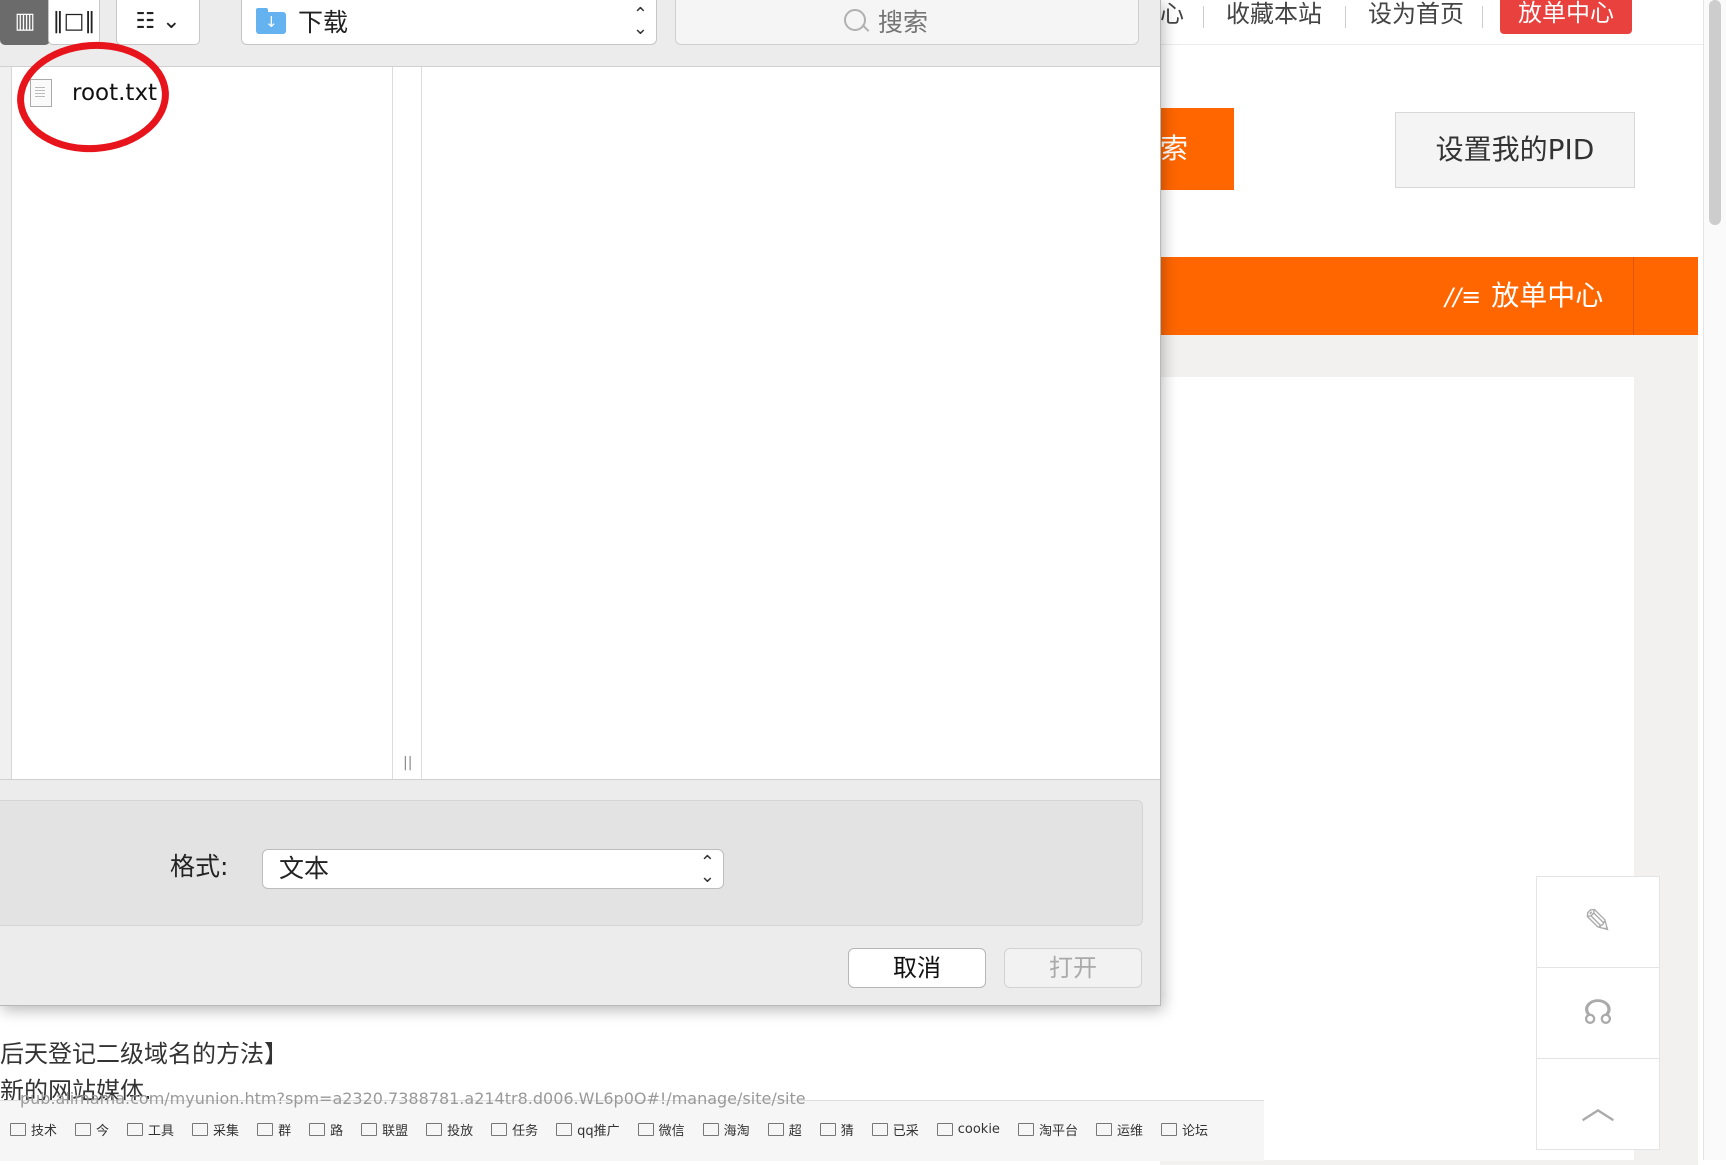 This screenshot has width=1726, height=1165. Describe the element at coordinates (1194, 1131) in the screenshot. I see `bookmark-label: 论坛` at that location.